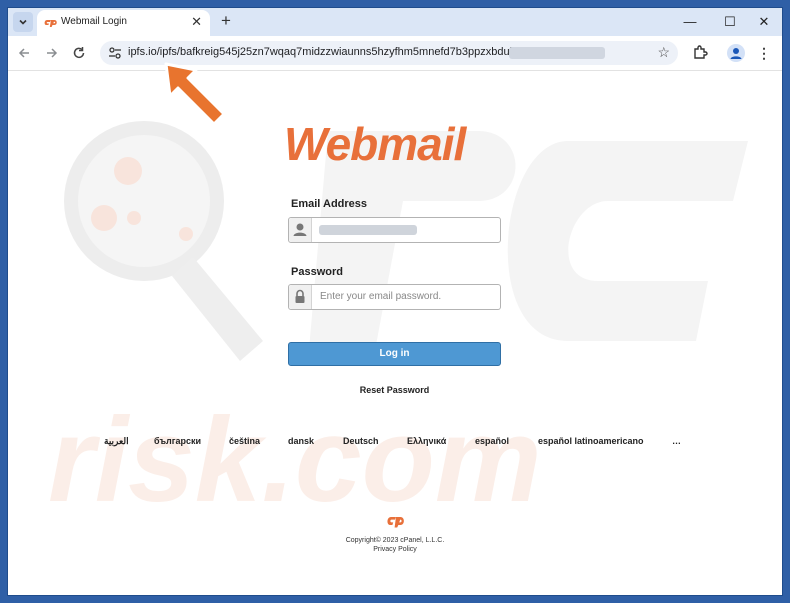  I want to click on language-czech: čeština, so click(244, 441).